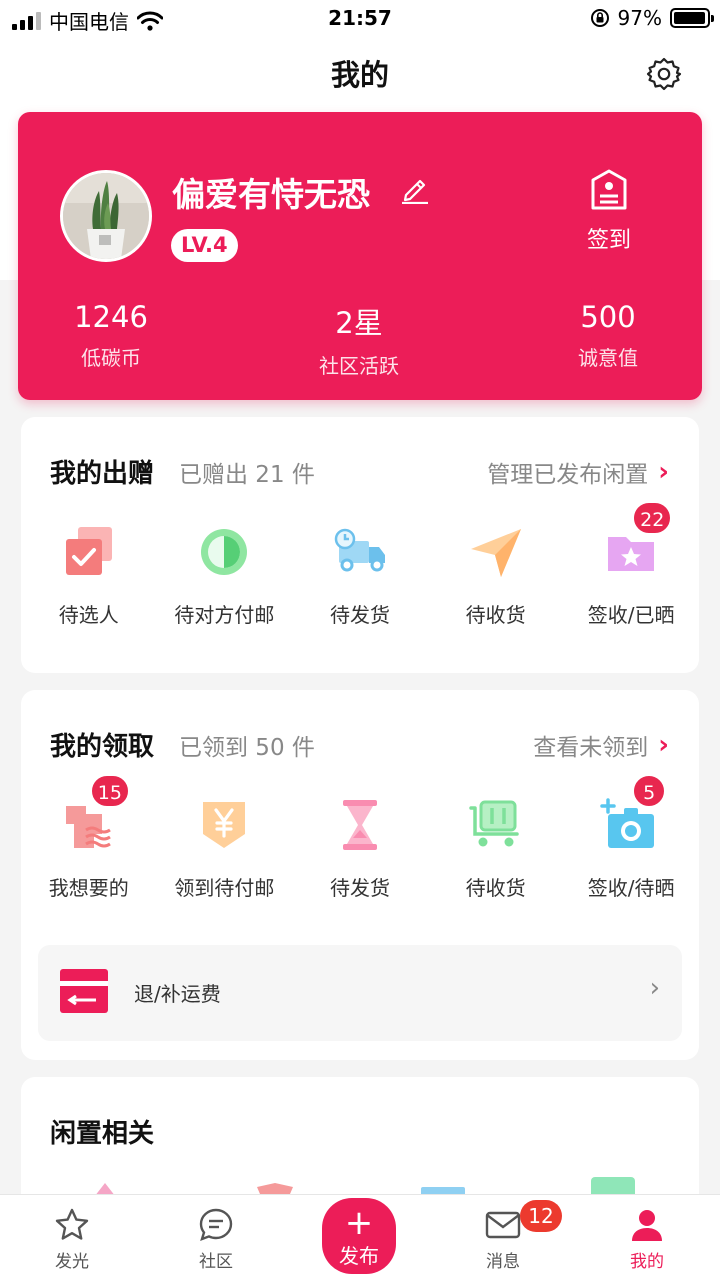  What do you see at coordinates (608, 240) in the screenshot?
I see `checkin-label: 签到` at bounding box center [608, 240].